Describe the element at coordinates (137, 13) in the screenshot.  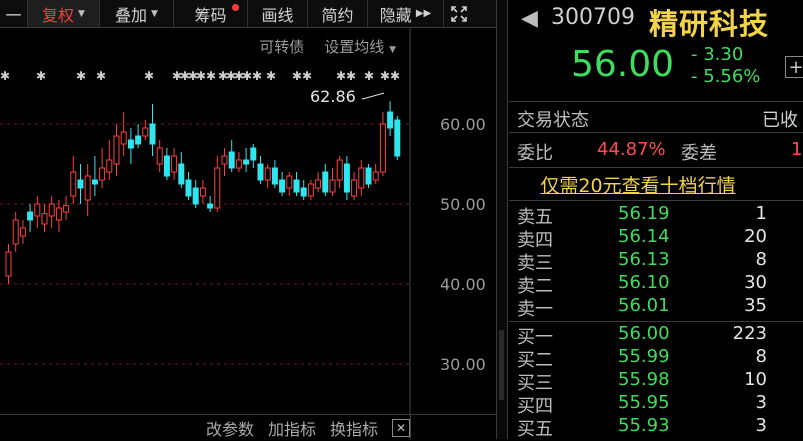
I see `overlay-button: 叠加 ▼` at that location.